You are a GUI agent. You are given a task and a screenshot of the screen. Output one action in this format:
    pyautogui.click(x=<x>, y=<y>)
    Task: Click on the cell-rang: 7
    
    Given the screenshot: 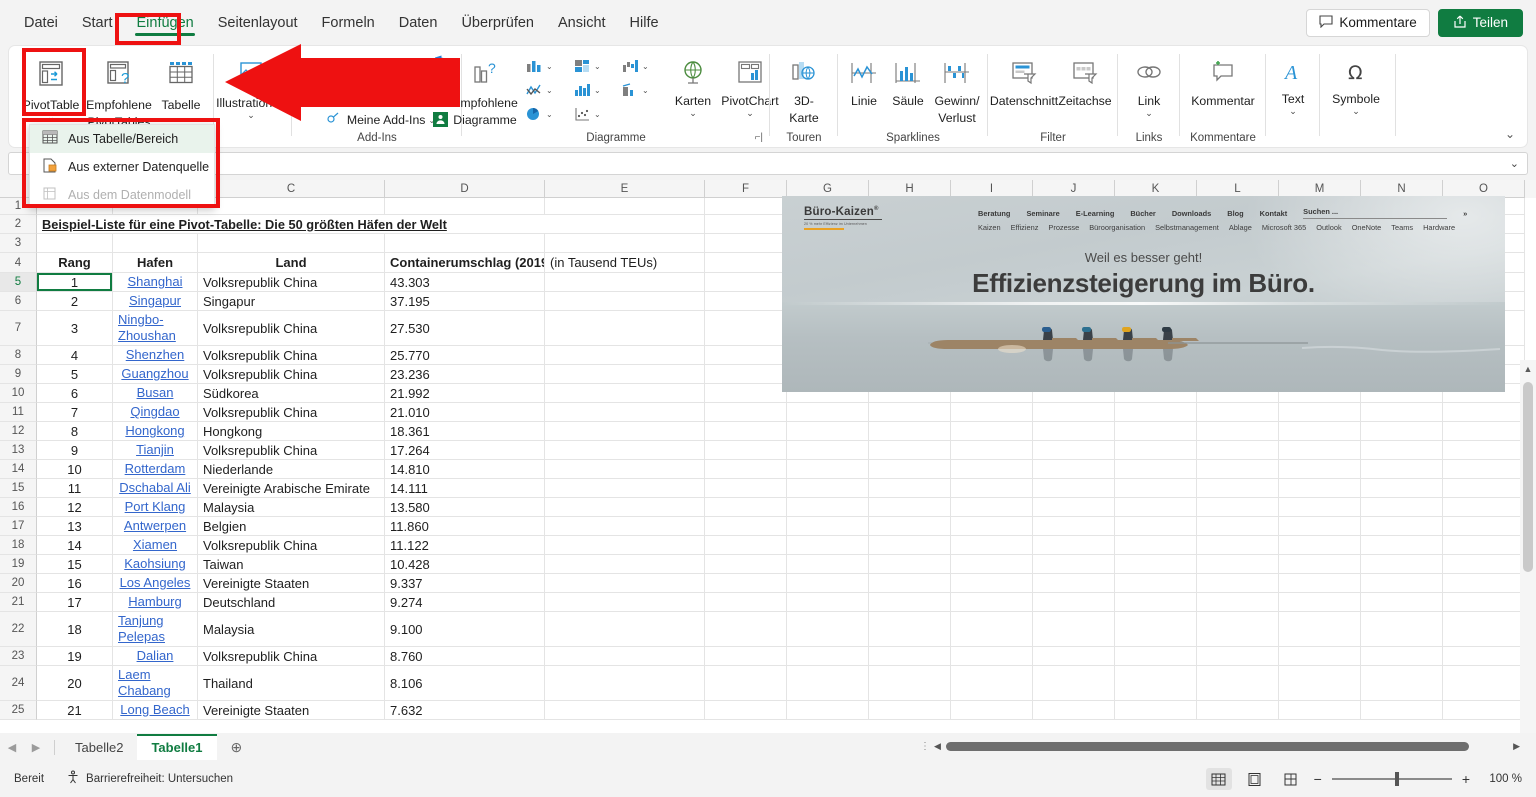 What is the action you would take?
    pyautogui.click(x=75, y=412)
    